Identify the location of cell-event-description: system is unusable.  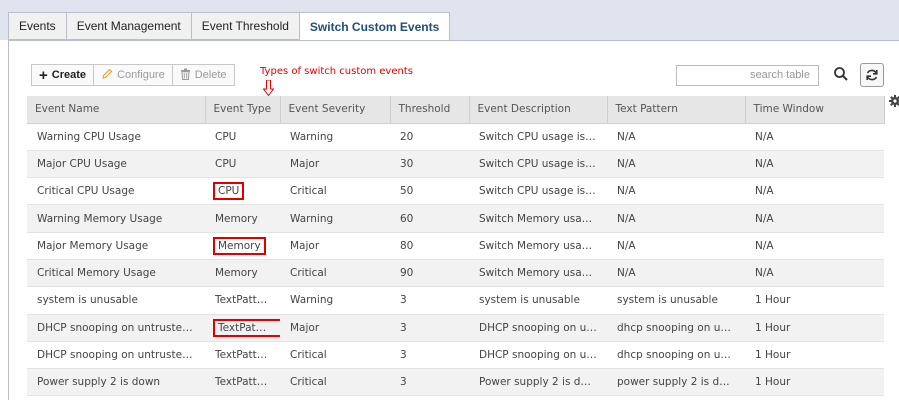
(538, 300).